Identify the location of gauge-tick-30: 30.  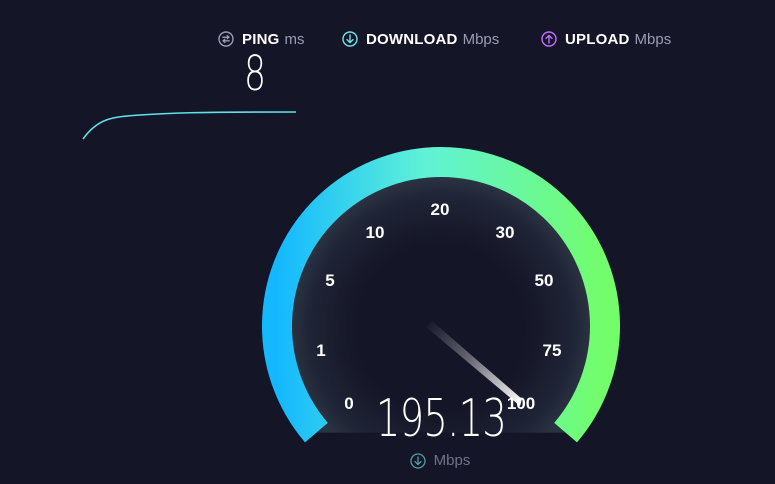
(505, 232).